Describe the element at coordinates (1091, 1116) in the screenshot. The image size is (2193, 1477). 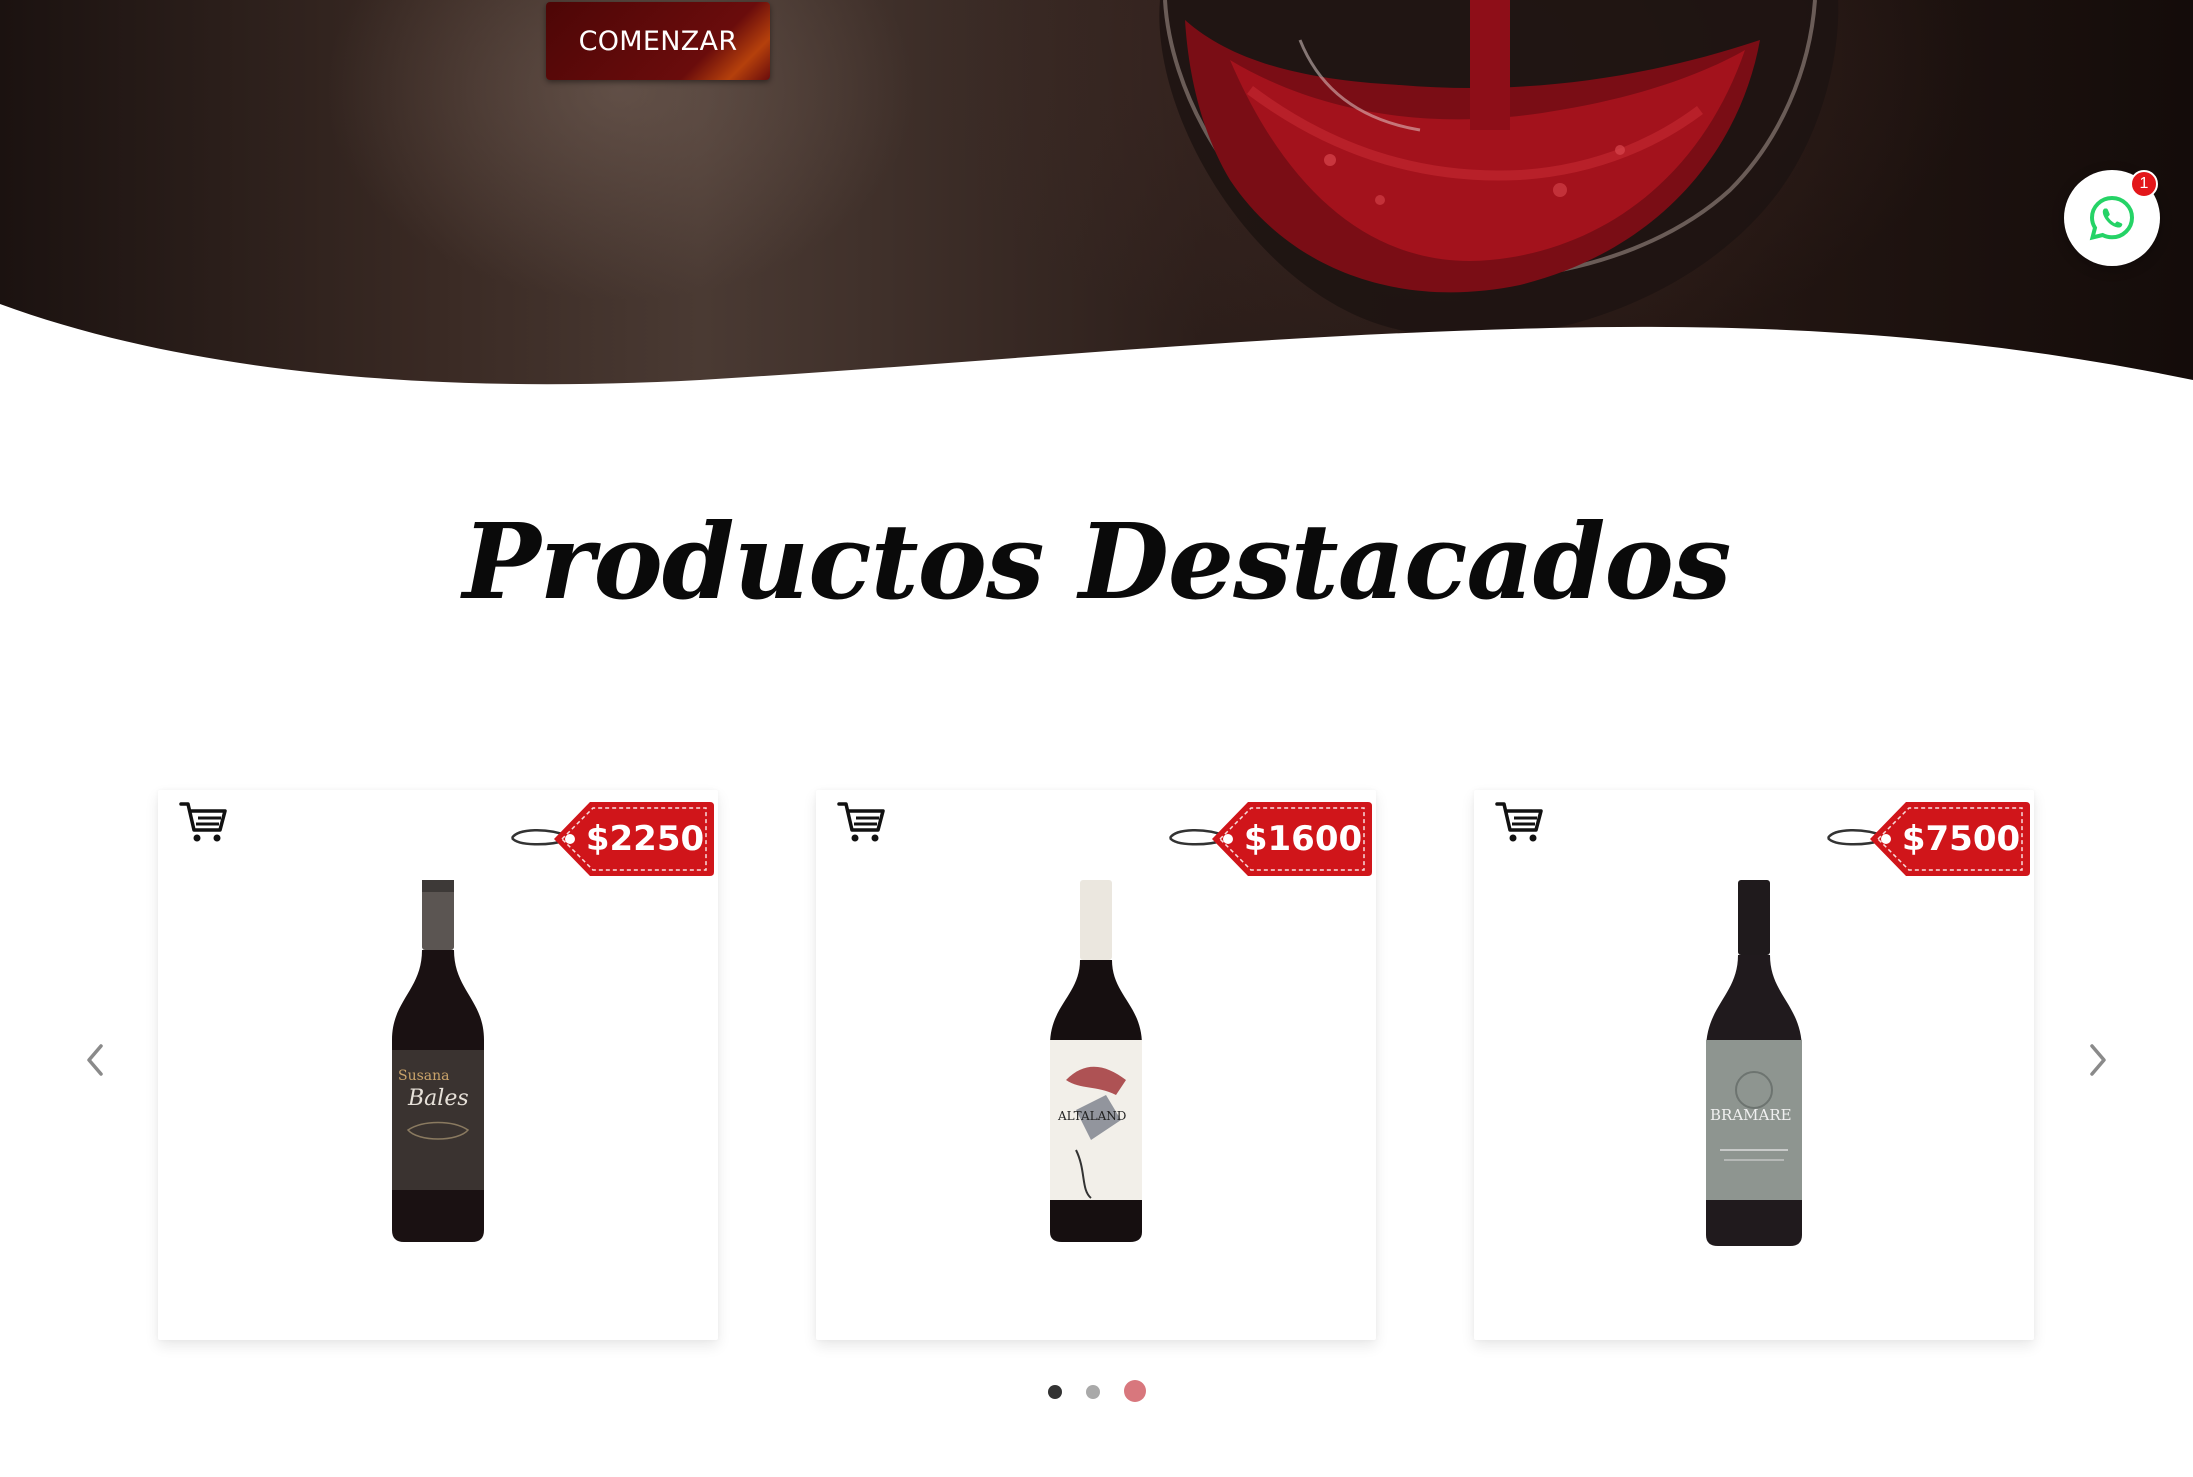
I see `bottle-label-brand: ALTALAND` at that location.